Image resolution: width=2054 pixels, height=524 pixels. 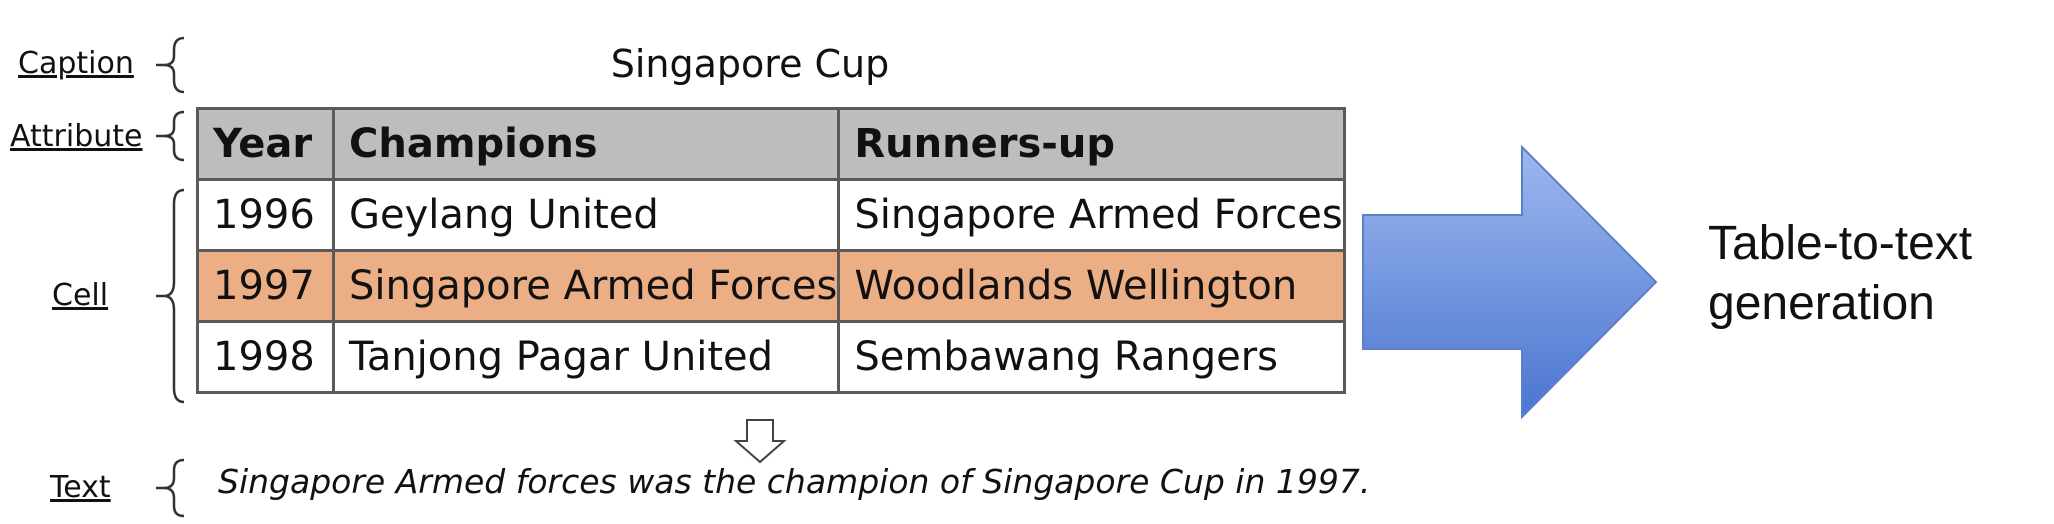 What do you see at coordinates (1821, 303) in the screenshot?
I see `result-label-line2: generation` at bounding box center [1821, 303].